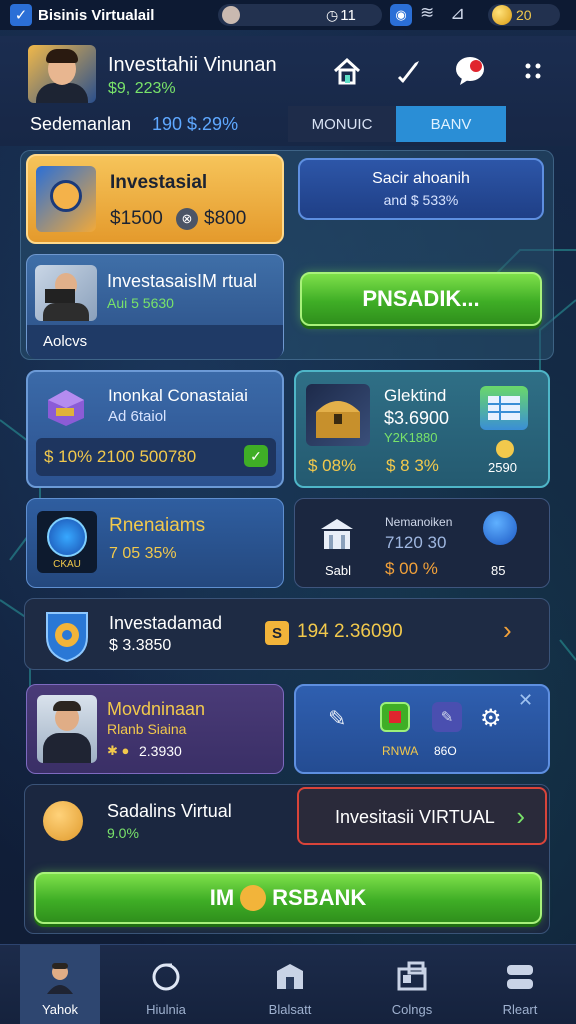  I want to click on shield-icon, so click(67, 537).